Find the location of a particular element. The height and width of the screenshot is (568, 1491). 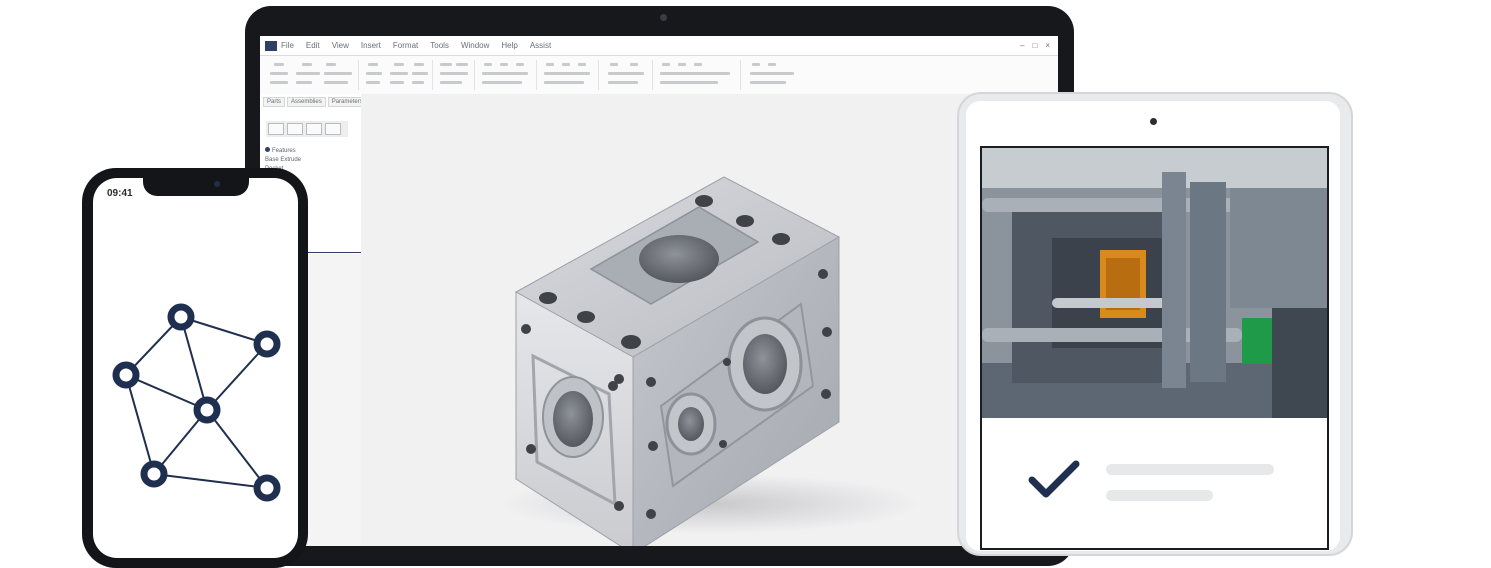

tablet-camera is located at coordinates (1153, 121).